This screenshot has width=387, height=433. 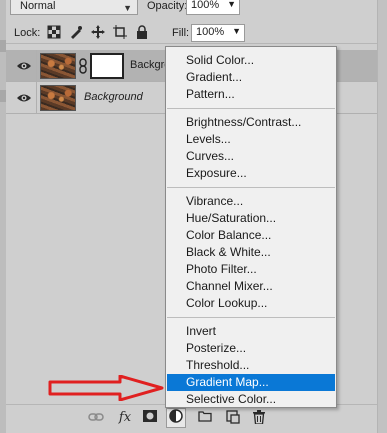 What do you see at coordinates (191, 418) in the screenshot?
I see `layers-bottom-toolbar: fx` at bounding box center [191, 418].